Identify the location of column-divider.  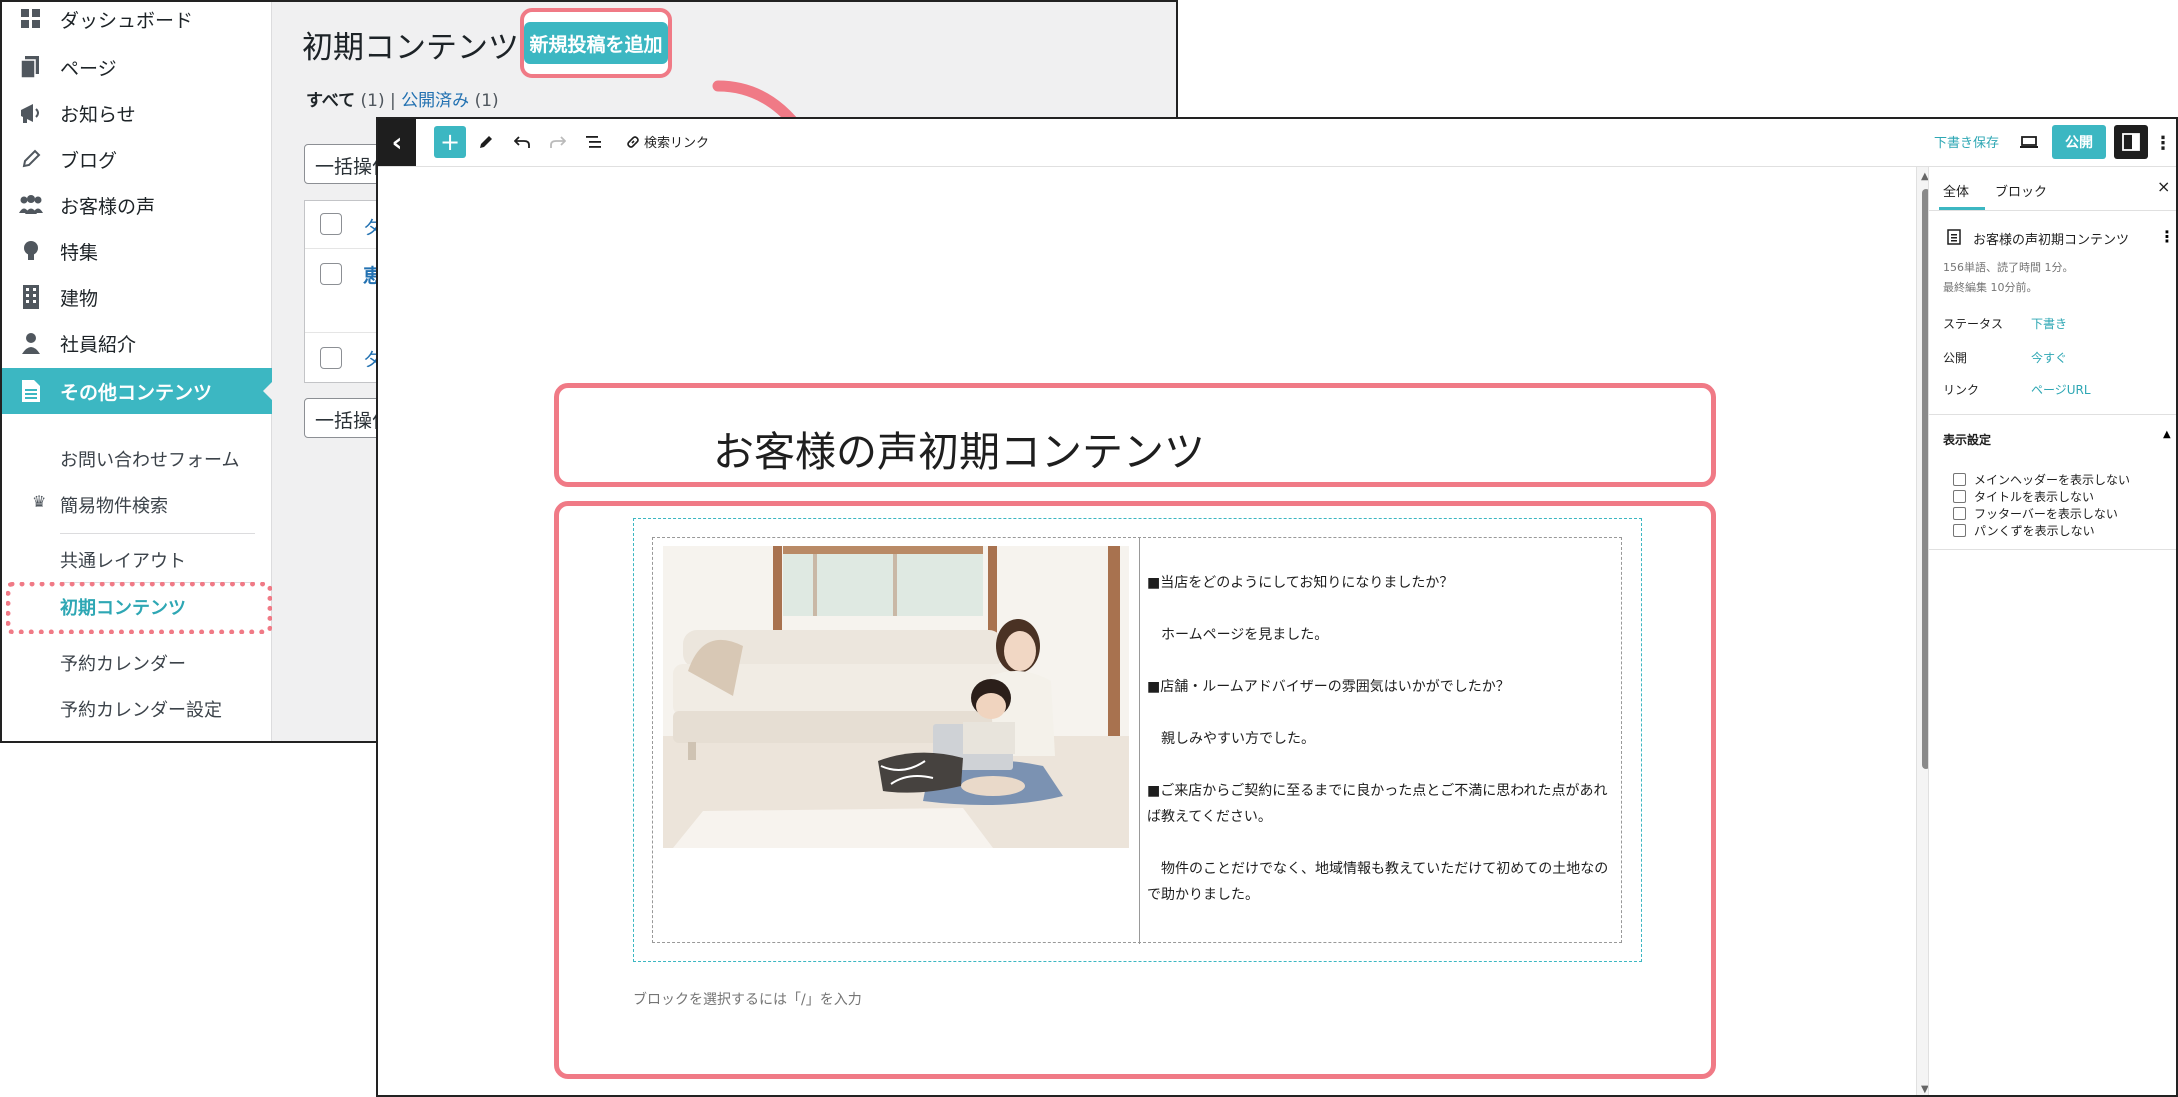
(1139, 741).